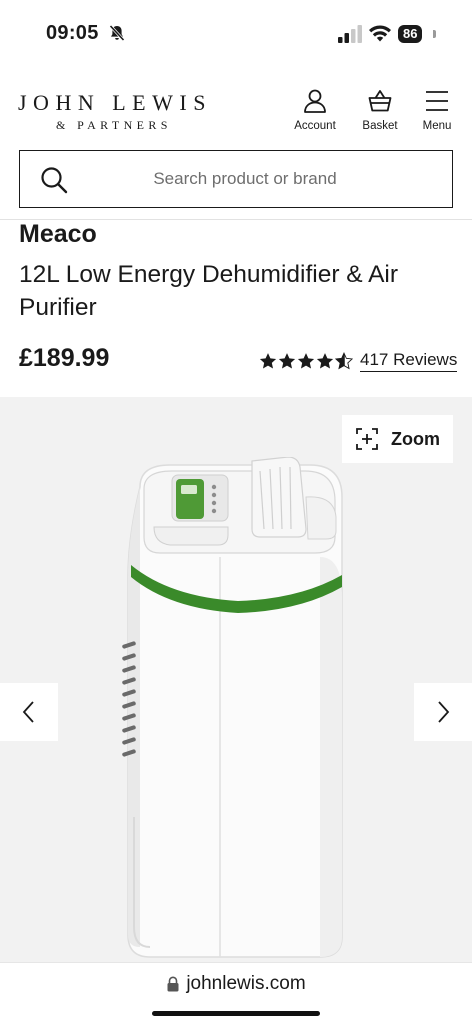  Describe the element at coordinates (245, 178) in the screenshot. I see `search-input` at that location.